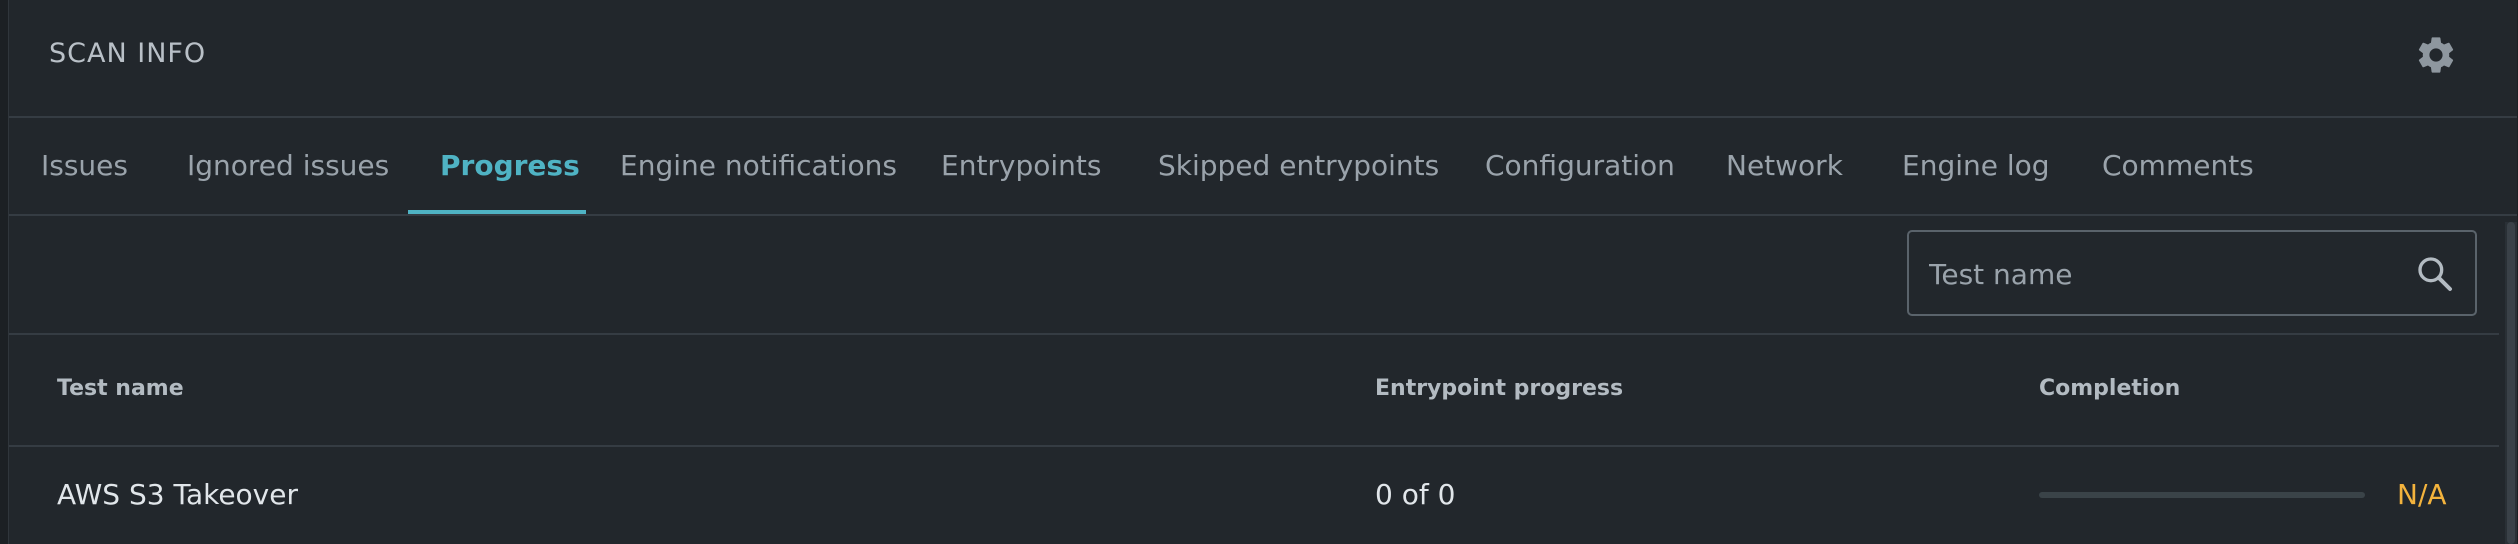  I want to click on tab-network: Network, so click(1784, 166).